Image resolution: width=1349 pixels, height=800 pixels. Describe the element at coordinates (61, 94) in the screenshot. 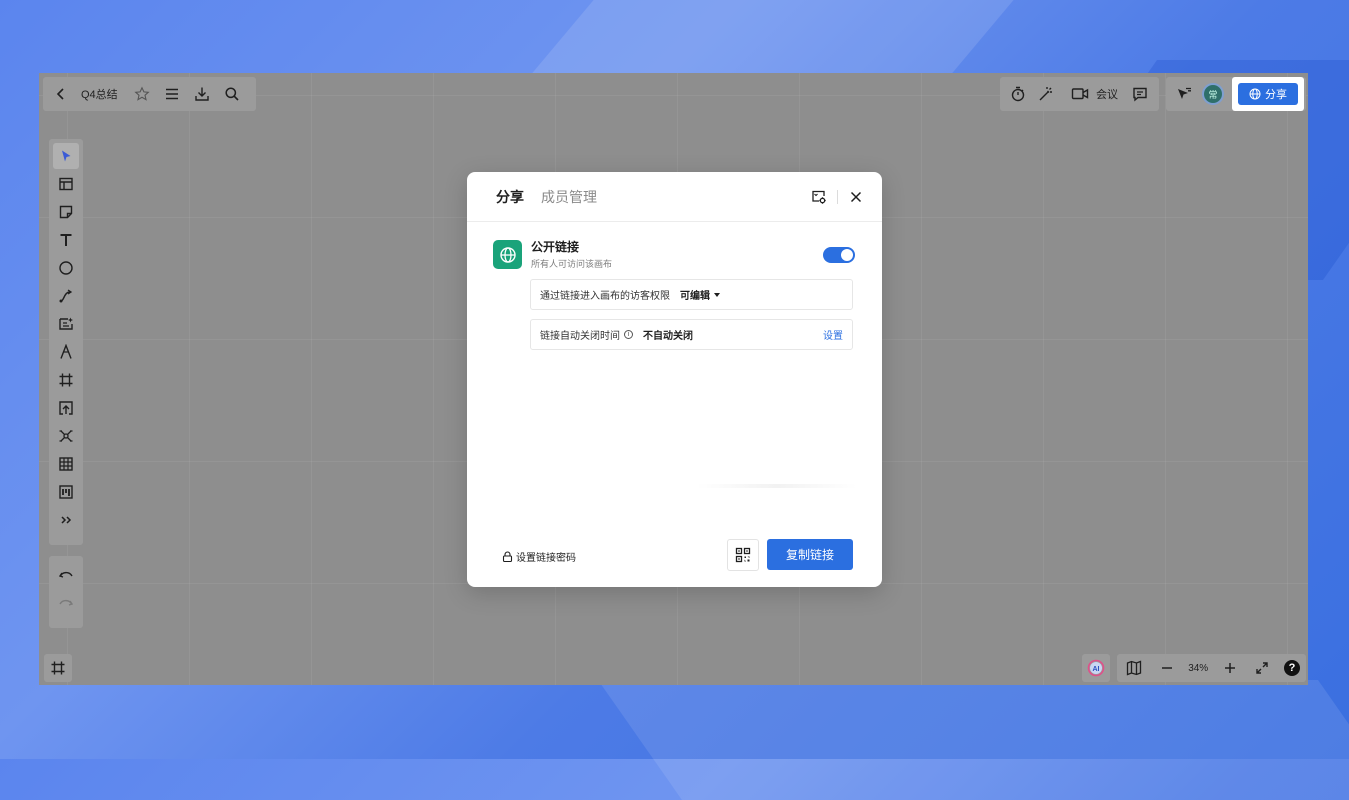

I see `back-arrow-icon` at that location.